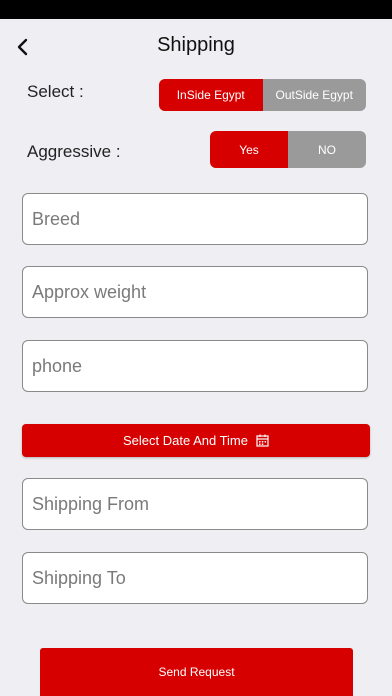 Image resolution: width=392 pixels, height=696 pixels. What do you see at coordinates (314, 95) in the screenshot?
I see `segment-outside-egypt: OutSide Egypt` at bounding box center [314, 95].